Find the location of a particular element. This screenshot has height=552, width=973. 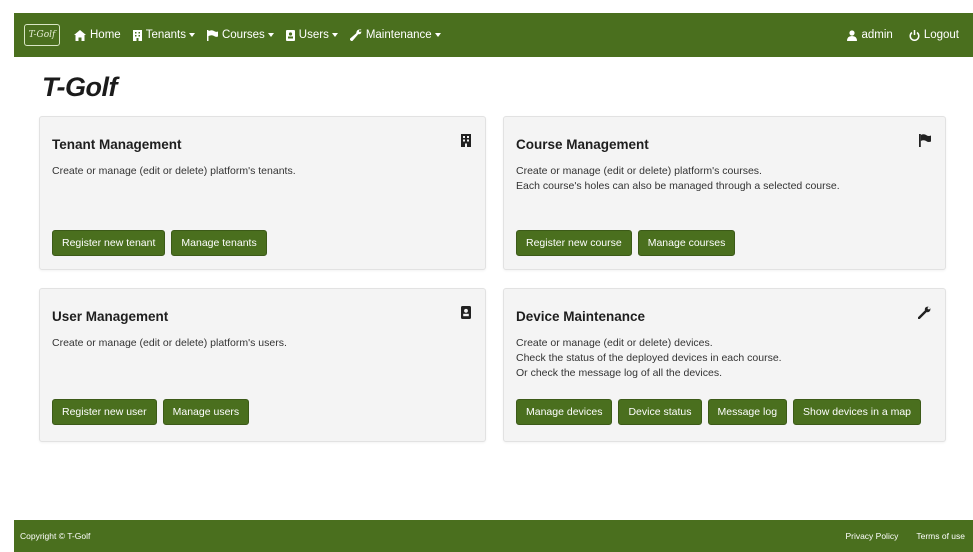

nav-courses-label: Courses is located at coordinates (243, 35).